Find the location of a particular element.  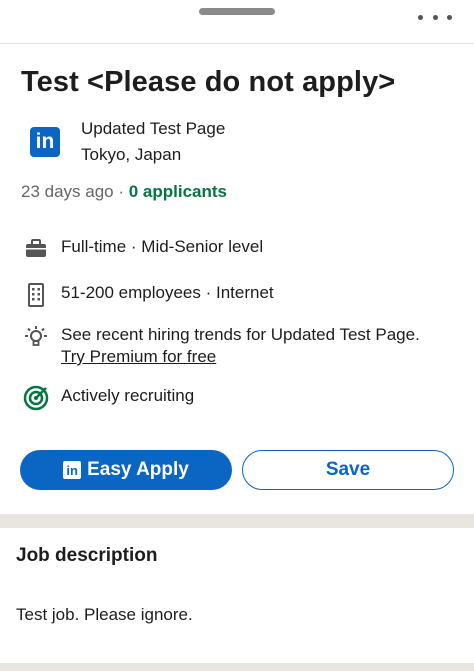

insight-job-type: Full-time · Mid-Senior level is located at coordinates (142, 249).